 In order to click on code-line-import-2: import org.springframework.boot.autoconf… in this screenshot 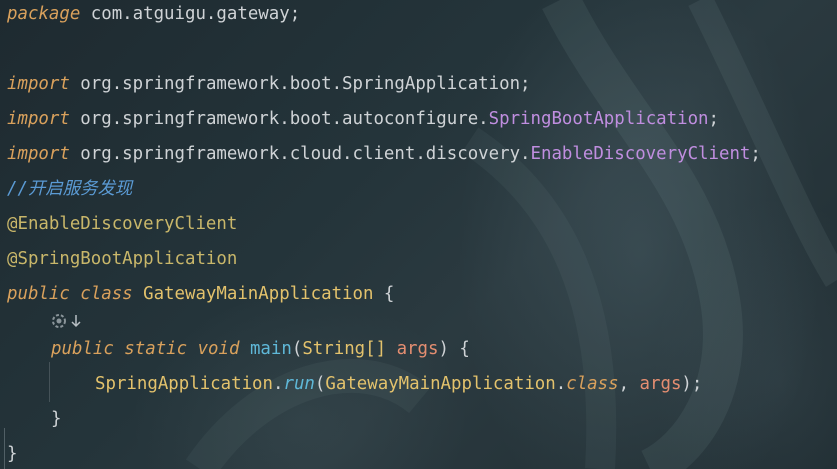, I will do `click(363, 119)`.